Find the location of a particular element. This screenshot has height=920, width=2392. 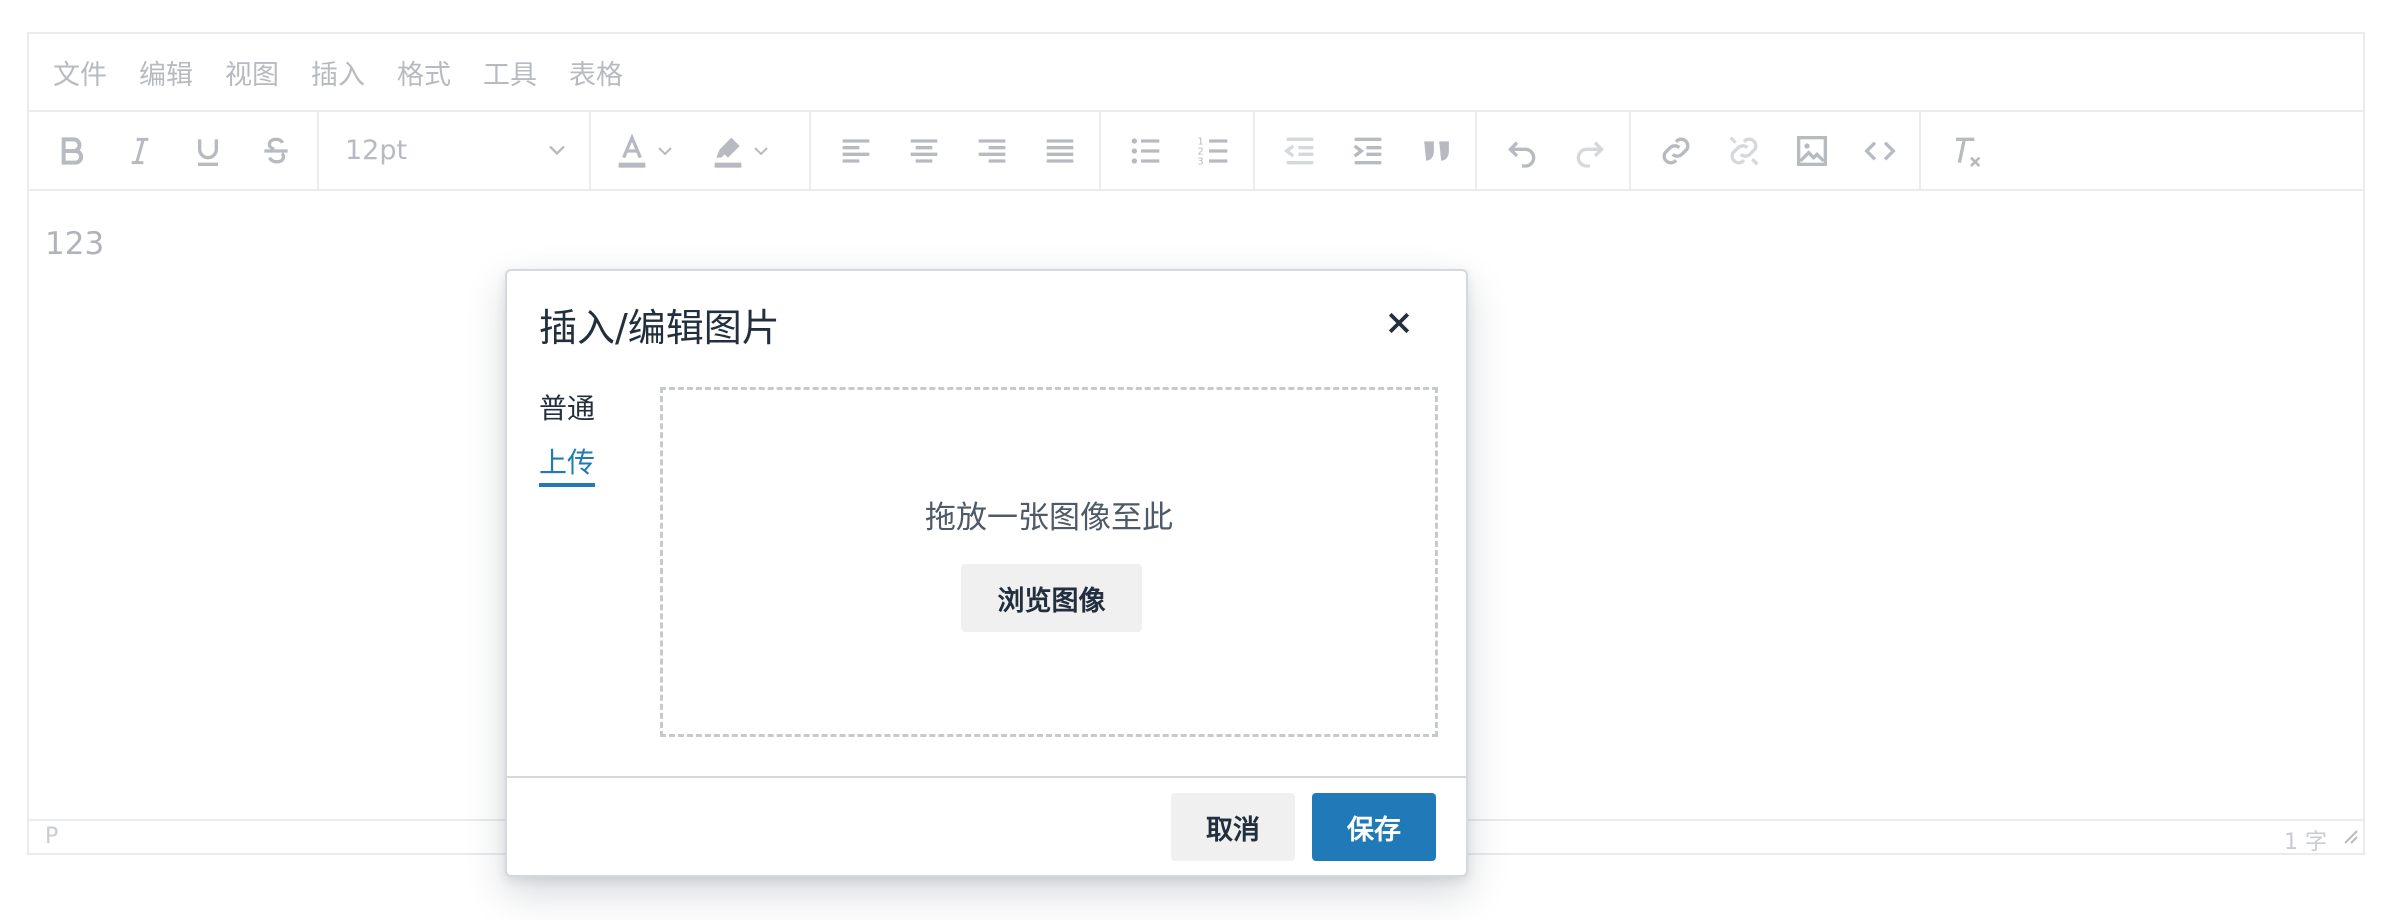

unlink-icon is located at coordinates (1744, 151).